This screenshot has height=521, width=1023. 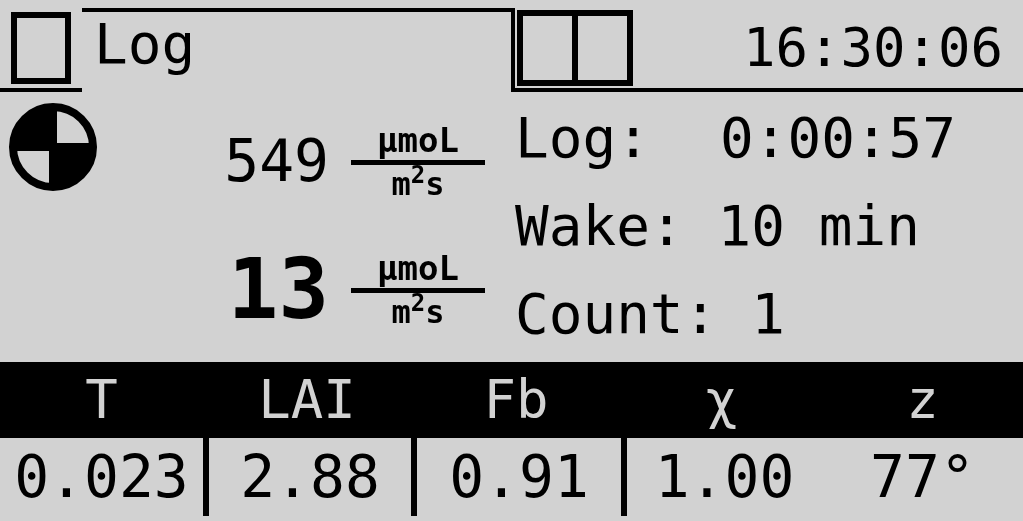 What do you see at coordinates (41, 48) in the screenshot?
I see `square-icon` at bounding box center [41, 48].